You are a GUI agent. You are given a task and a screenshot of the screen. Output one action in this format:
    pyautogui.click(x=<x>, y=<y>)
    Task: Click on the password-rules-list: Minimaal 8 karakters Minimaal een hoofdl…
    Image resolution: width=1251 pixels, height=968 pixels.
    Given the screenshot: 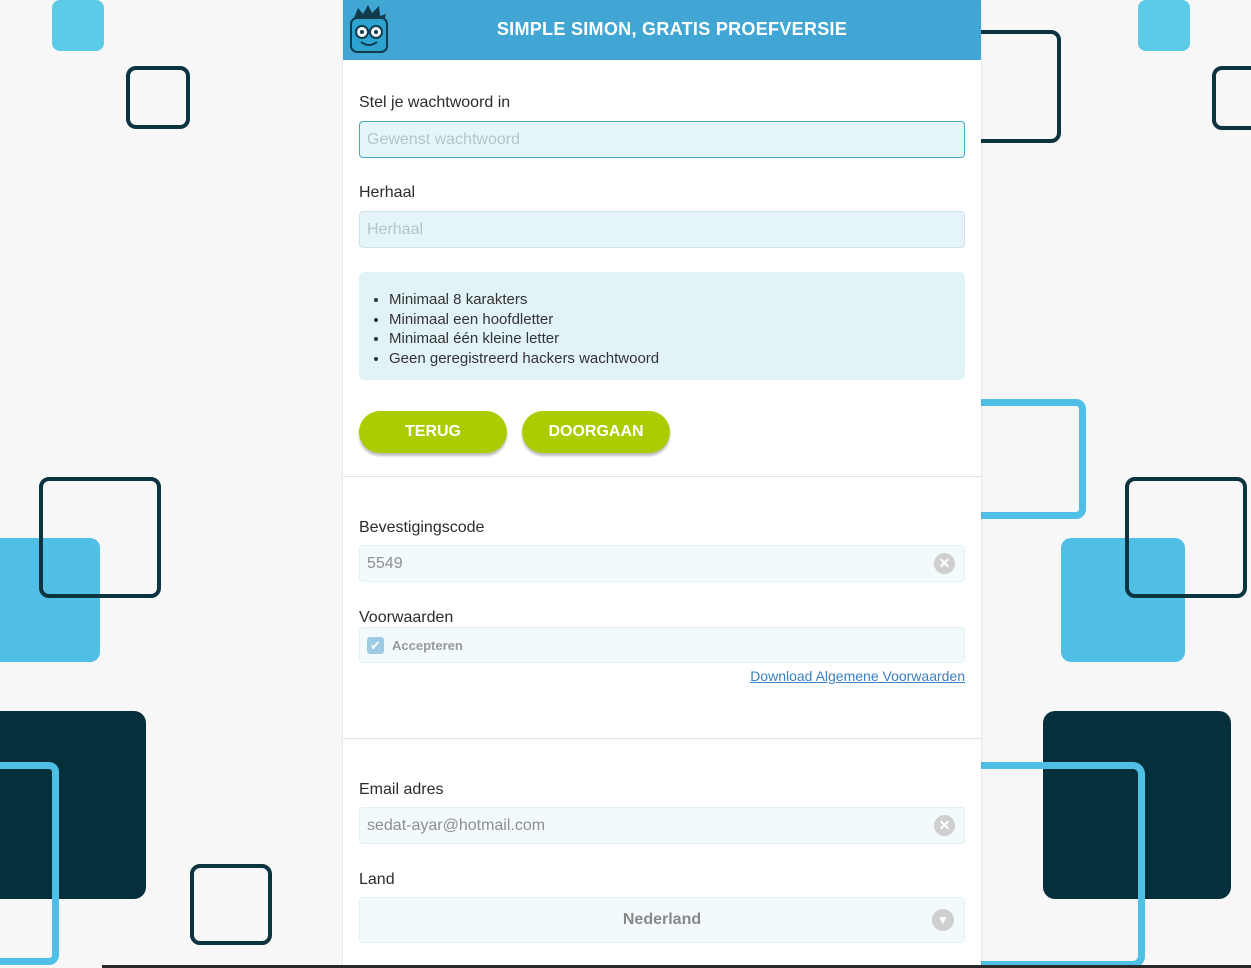 What is the action you would take?
    pyautogui.click(x=662, y=329)
    